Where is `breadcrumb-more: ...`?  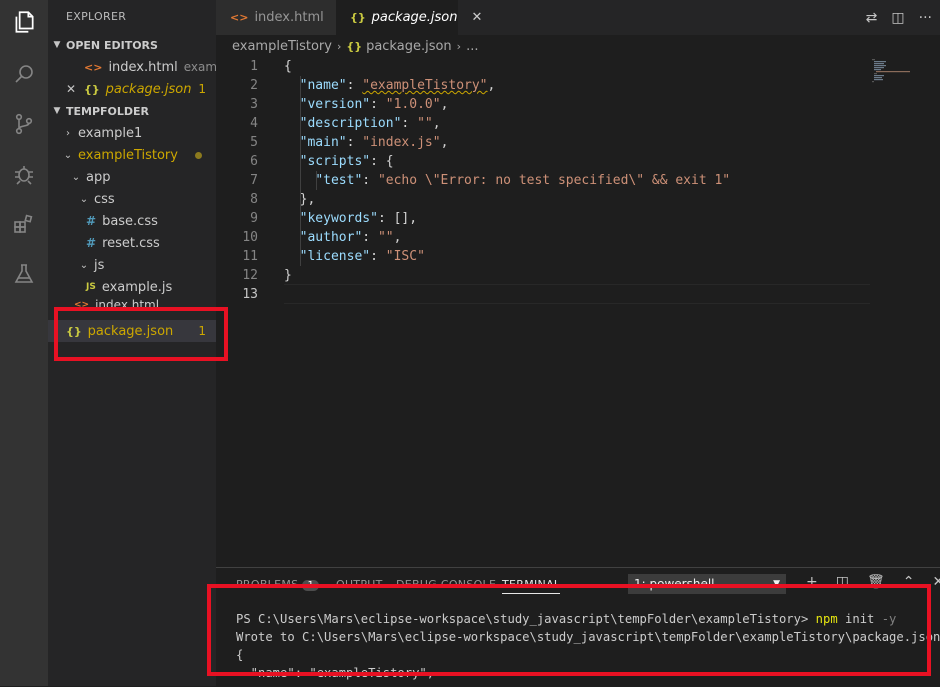
breadcrumb-more: ... is located at coordinates (472, 46).